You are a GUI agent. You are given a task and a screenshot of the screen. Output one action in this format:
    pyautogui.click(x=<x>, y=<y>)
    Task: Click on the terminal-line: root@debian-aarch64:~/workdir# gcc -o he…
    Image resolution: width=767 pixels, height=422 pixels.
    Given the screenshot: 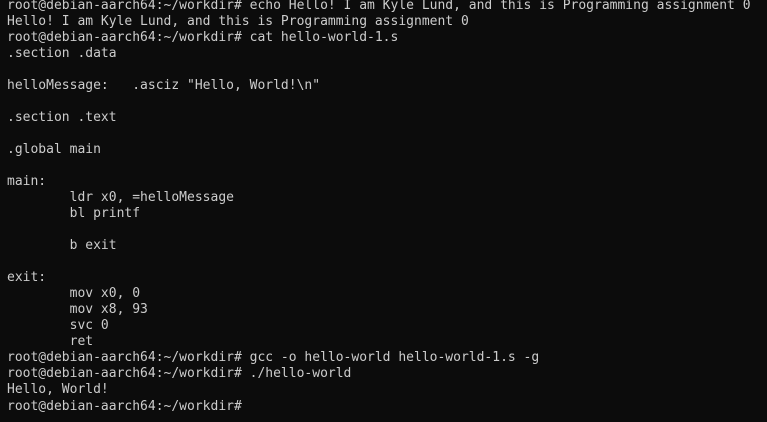 What is the action you would take?
    pyautogui.click(x=273, y=357)
    